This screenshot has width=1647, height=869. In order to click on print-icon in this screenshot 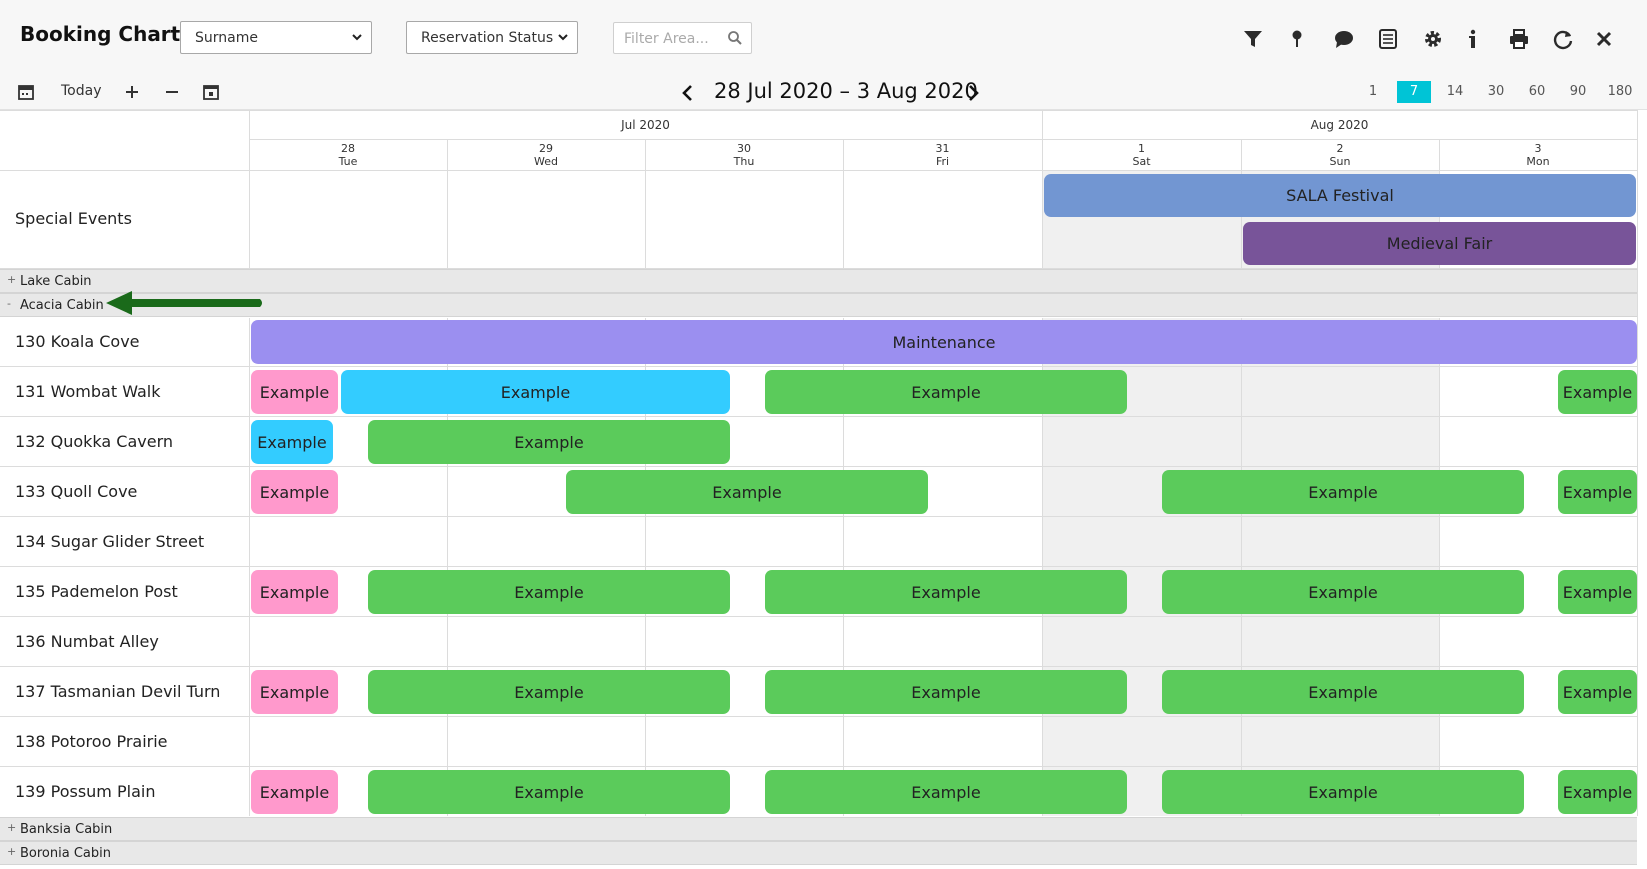, I will do `click(1519, 39)`.